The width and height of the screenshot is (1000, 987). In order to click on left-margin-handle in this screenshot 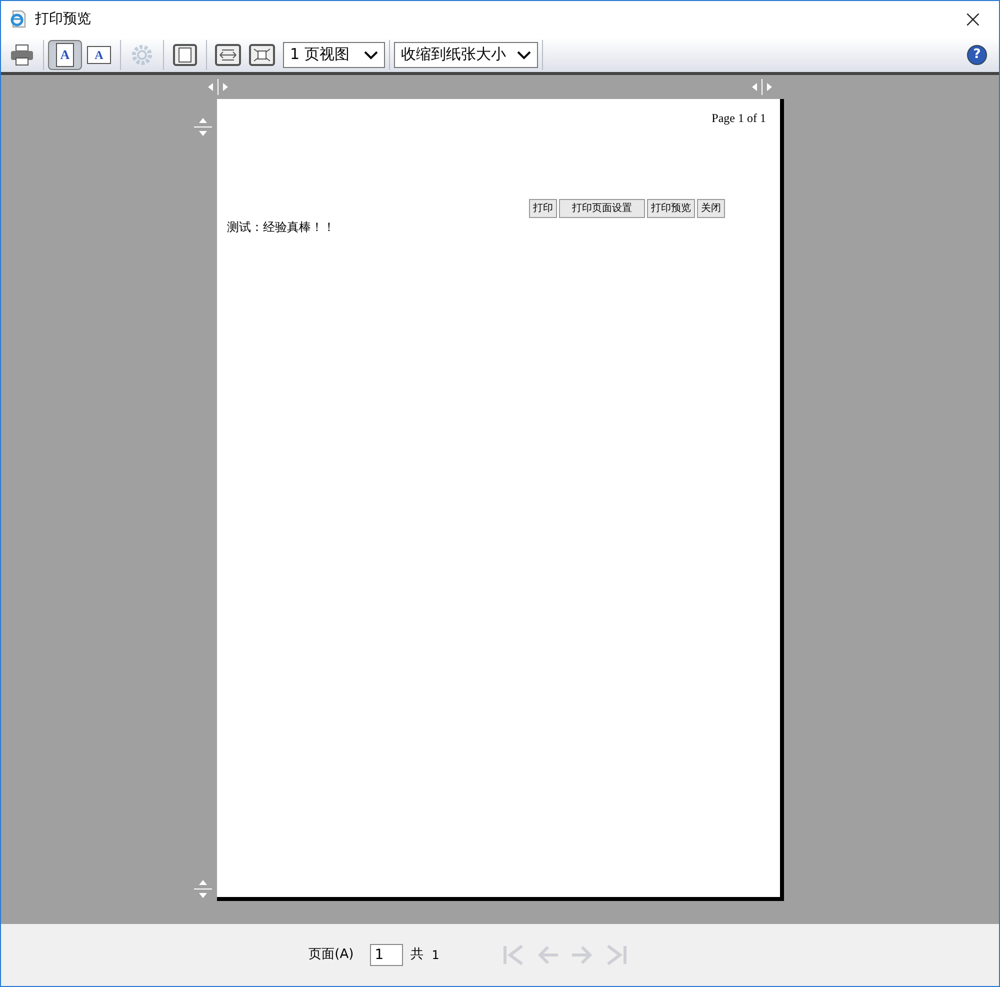, I will do `click(218, 87)`.